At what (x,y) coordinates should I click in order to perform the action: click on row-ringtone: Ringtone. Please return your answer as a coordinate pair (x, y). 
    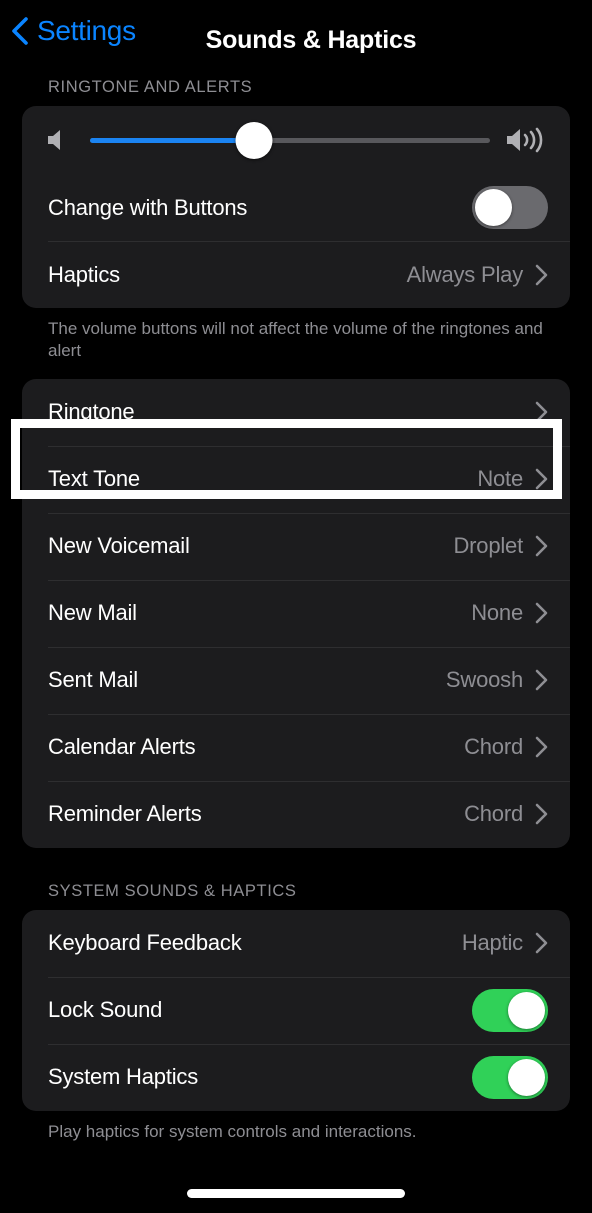
    Looking at the image, I should click on (296, 412).